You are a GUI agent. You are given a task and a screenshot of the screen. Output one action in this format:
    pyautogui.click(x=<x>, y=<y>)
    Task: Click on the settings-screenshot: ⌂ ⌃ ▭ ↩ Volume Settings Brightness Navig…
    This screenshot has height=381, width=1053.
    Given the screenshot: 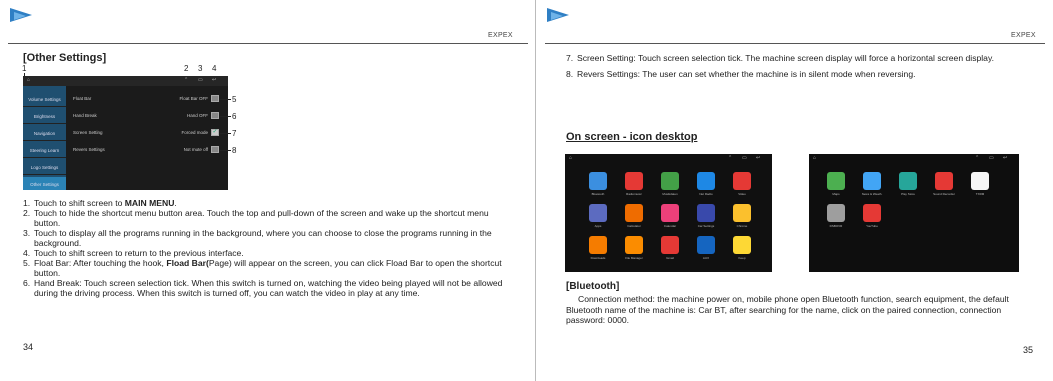 What is the action you would take?
    pyautogui.click(x=125, y=133)
    